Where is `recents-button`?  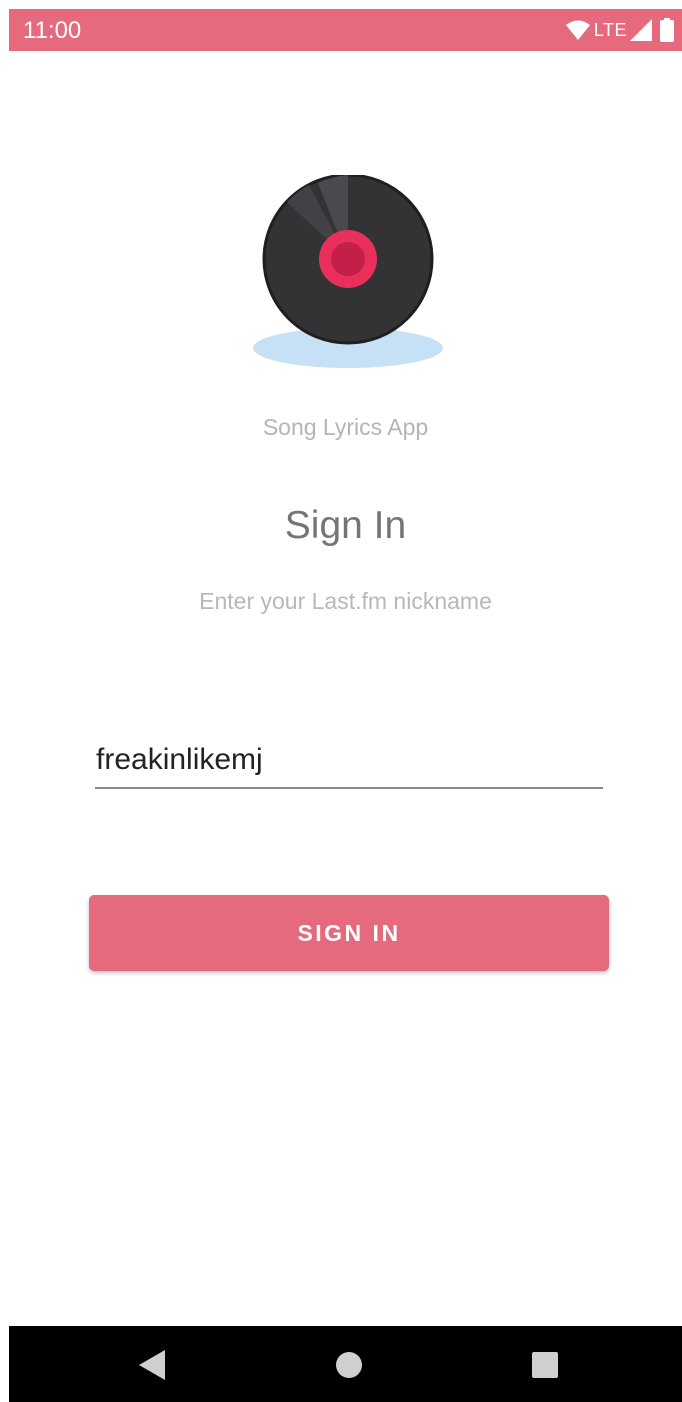 recents-button is located at coordinates (545, 1365).